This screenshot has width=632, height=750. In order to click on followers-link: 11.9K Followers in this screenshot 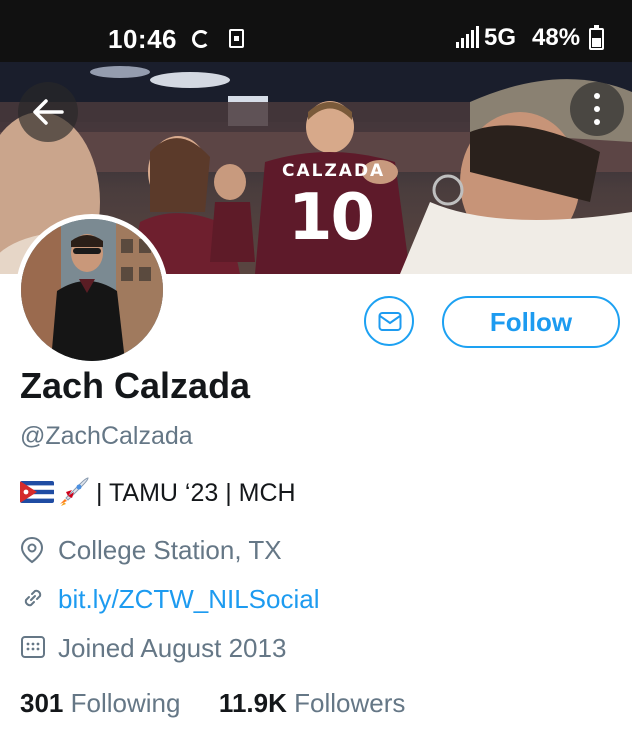, I will do `click(312, 703)`.